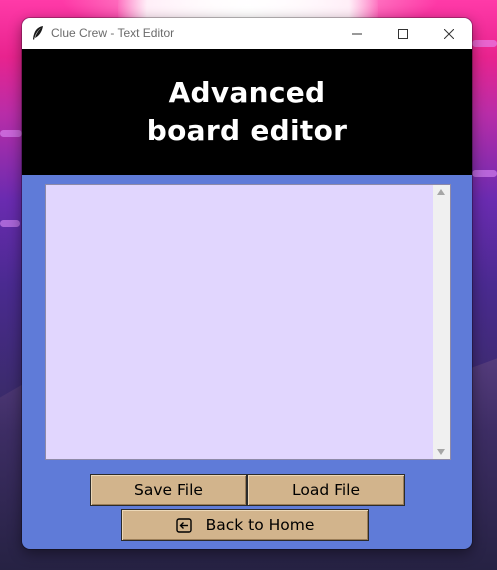 The image size is (497, 570). I want to click on window-title: Clue Crew - Text Editor, so click(113, 33).